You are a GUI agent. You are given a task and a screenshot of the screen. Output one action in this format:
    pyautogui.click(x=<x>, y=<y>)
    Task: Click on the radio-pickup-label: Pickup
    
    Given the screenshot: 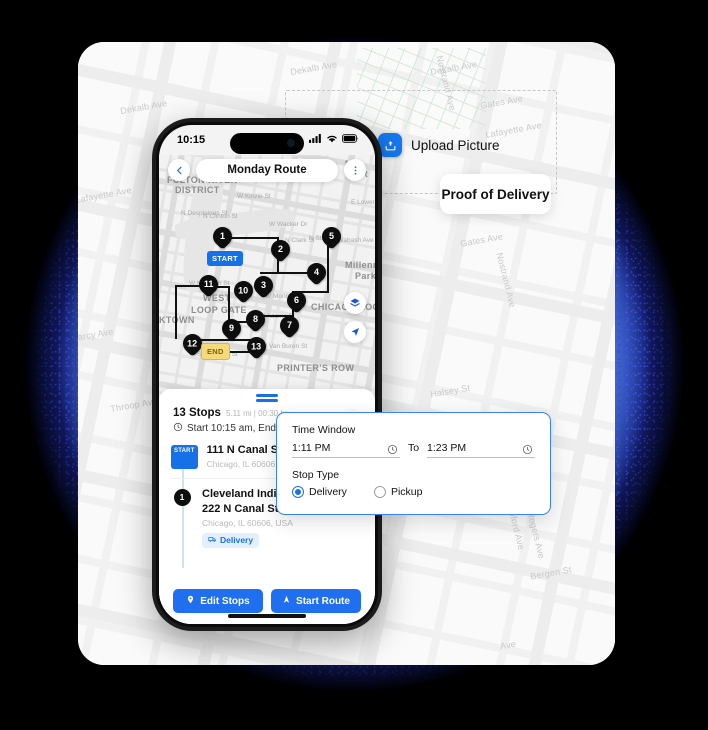 What is the action you would take?
    pyautogui.click(x=406, y=492)
    